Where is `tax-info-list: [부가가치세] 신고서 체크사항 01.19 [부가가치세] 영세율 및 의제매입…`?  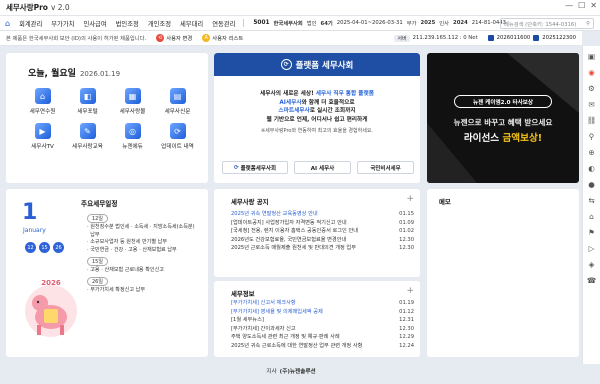
tax-info-list: [부가가치세] 신고서 체크사항 01.19 [부가가치세] 영세율 및 의제매입… is located at coordinates (322, 325).